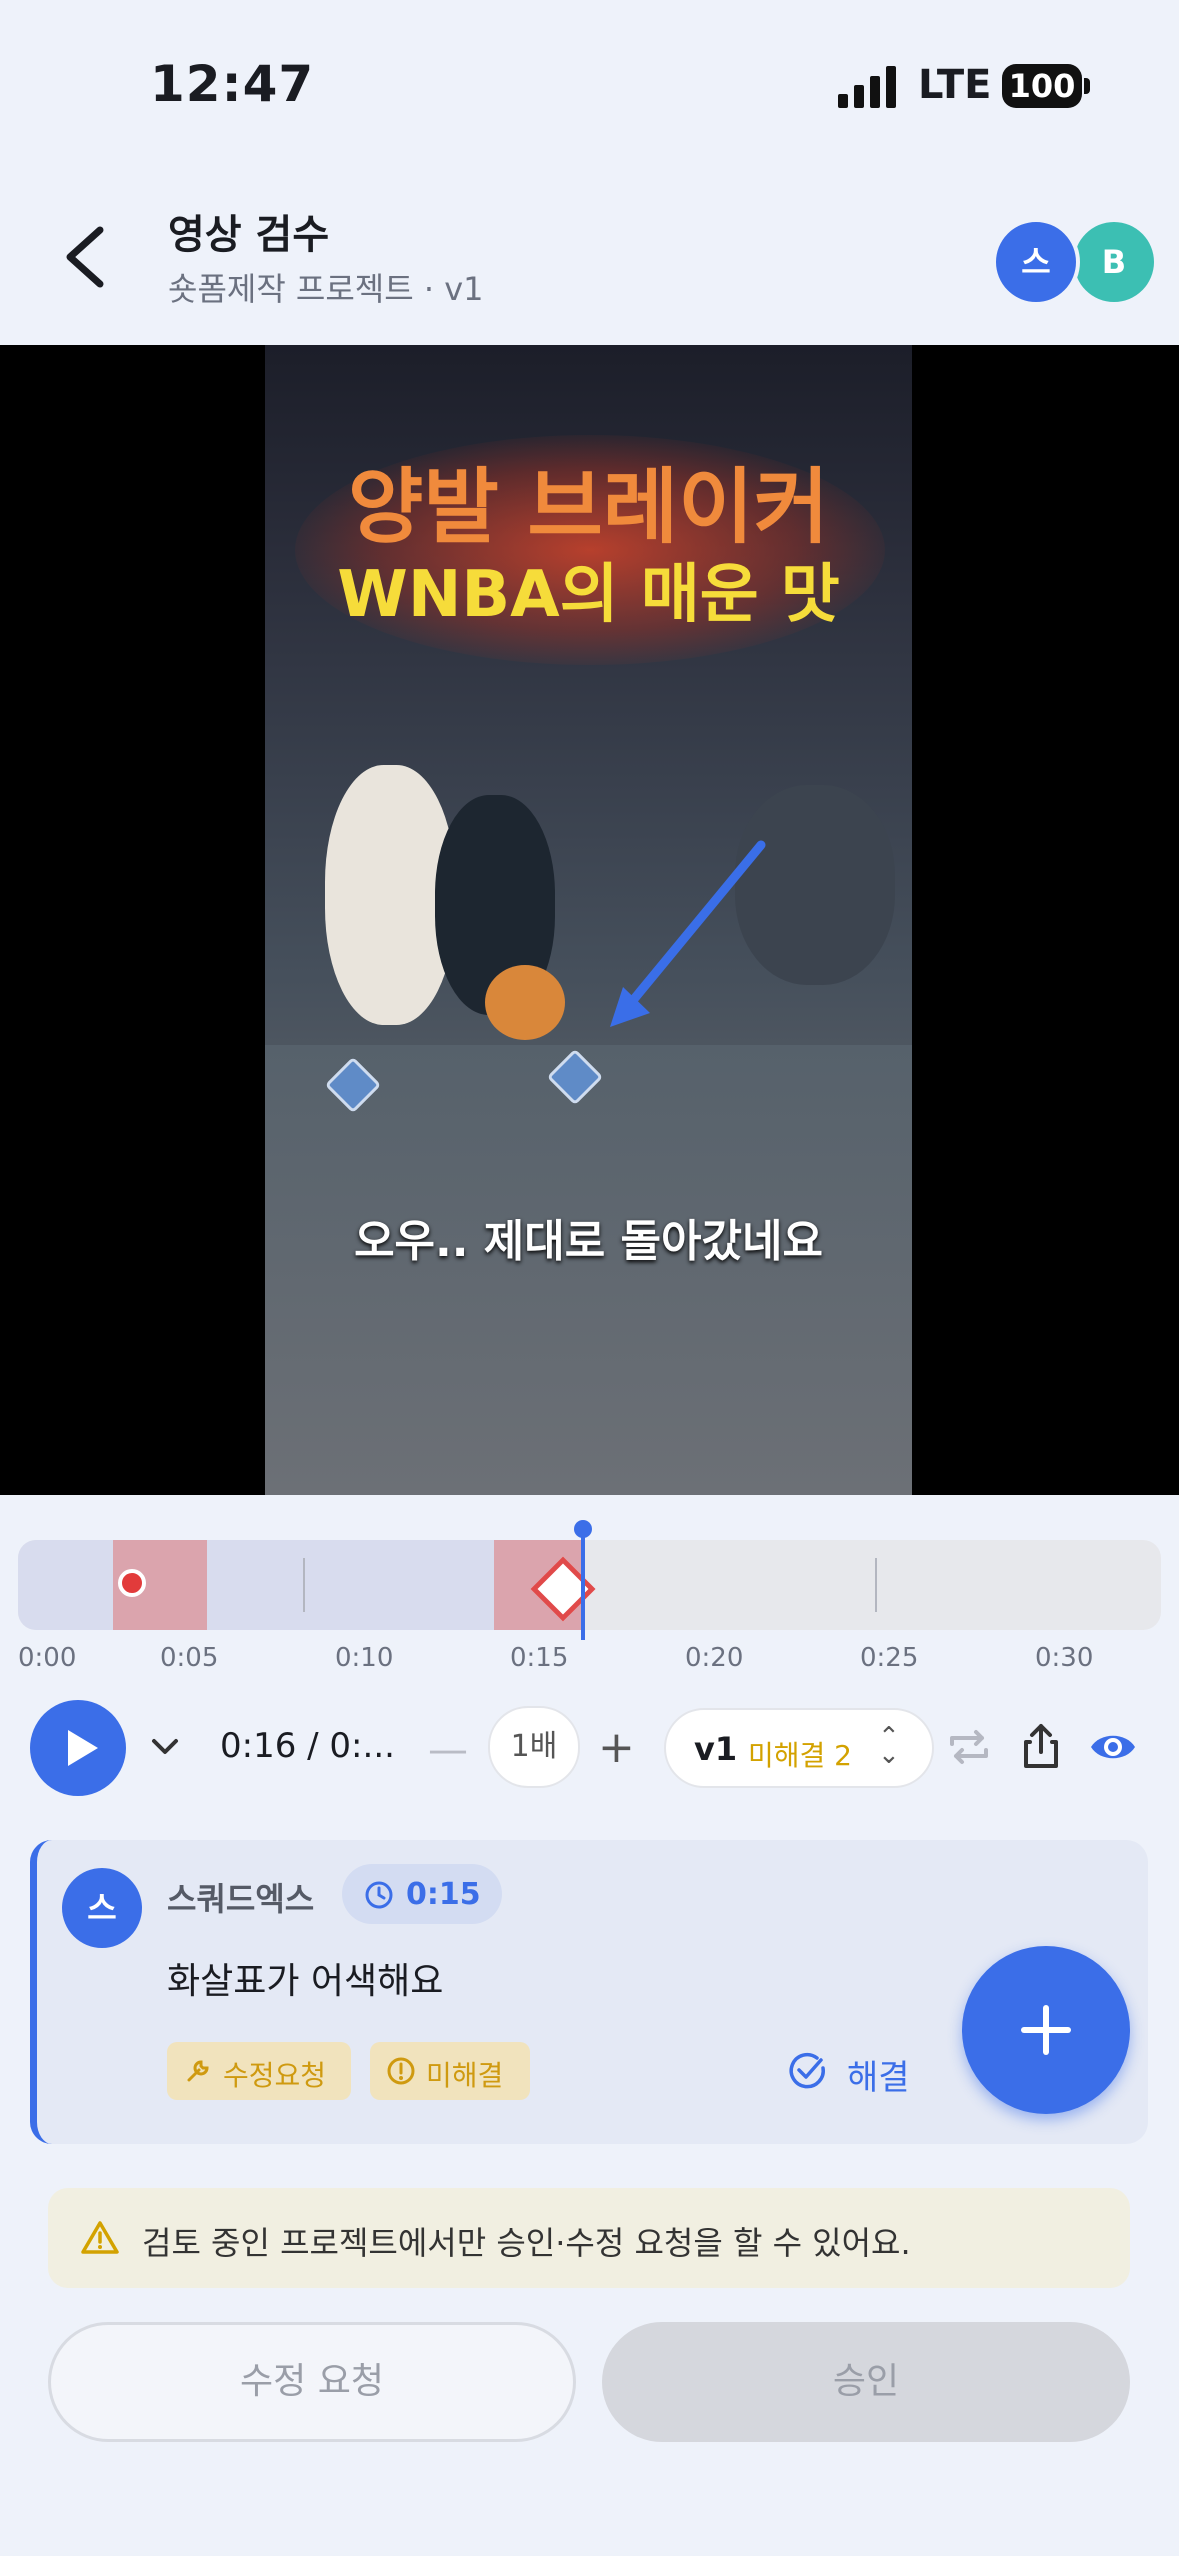 The height and width of the screenshot is (2556, 1179). What do you see at coordinates (165, 1747) in the screenshot?
I see `chevron-down-icon` at bounding box center [165, 1747].